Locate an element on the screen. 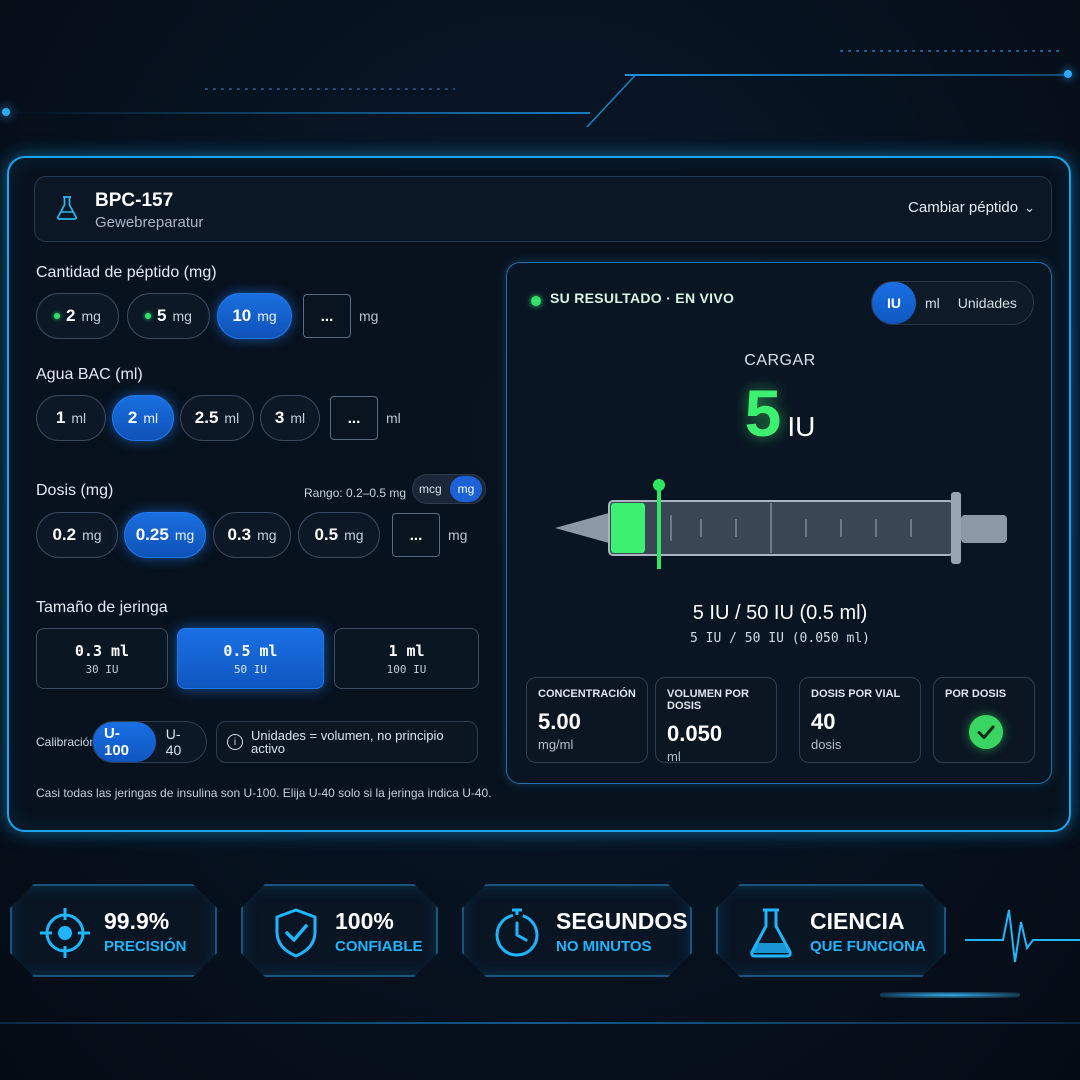  dose-unit-mg: mg is located at coordinates (466, 489).